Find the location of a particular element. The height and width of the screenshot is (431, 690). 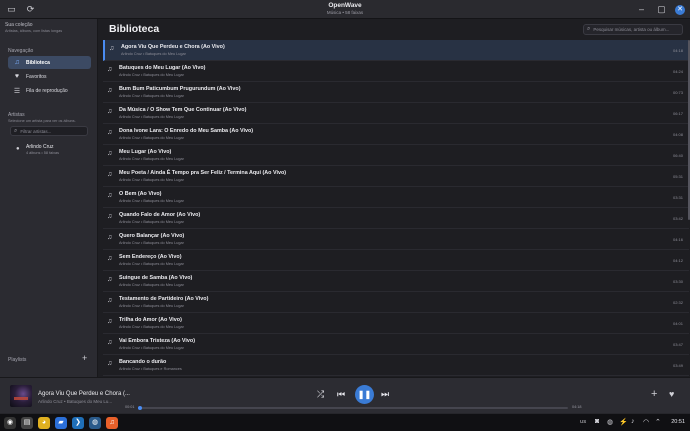

keyboard-layout: US is located at coordinates (583, 421).